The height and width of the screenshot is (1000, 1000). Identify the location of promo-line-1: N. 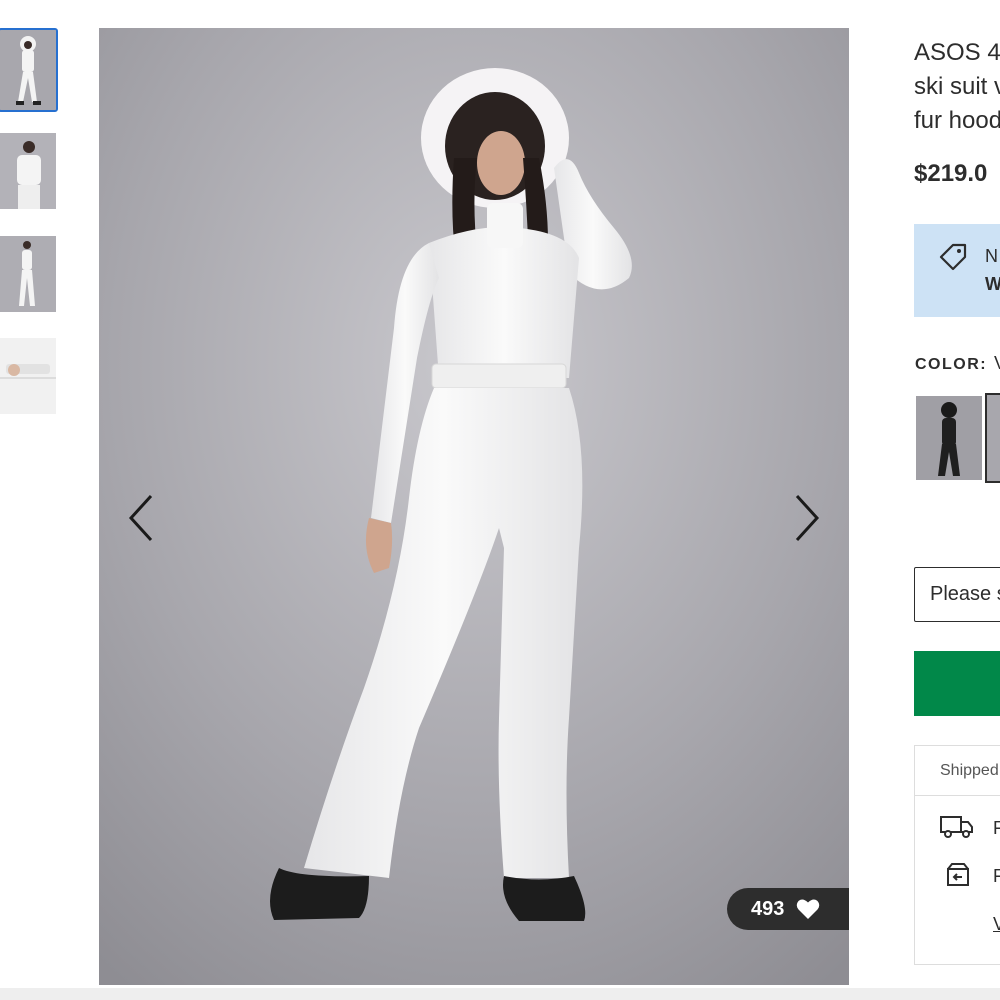
(991, 256).